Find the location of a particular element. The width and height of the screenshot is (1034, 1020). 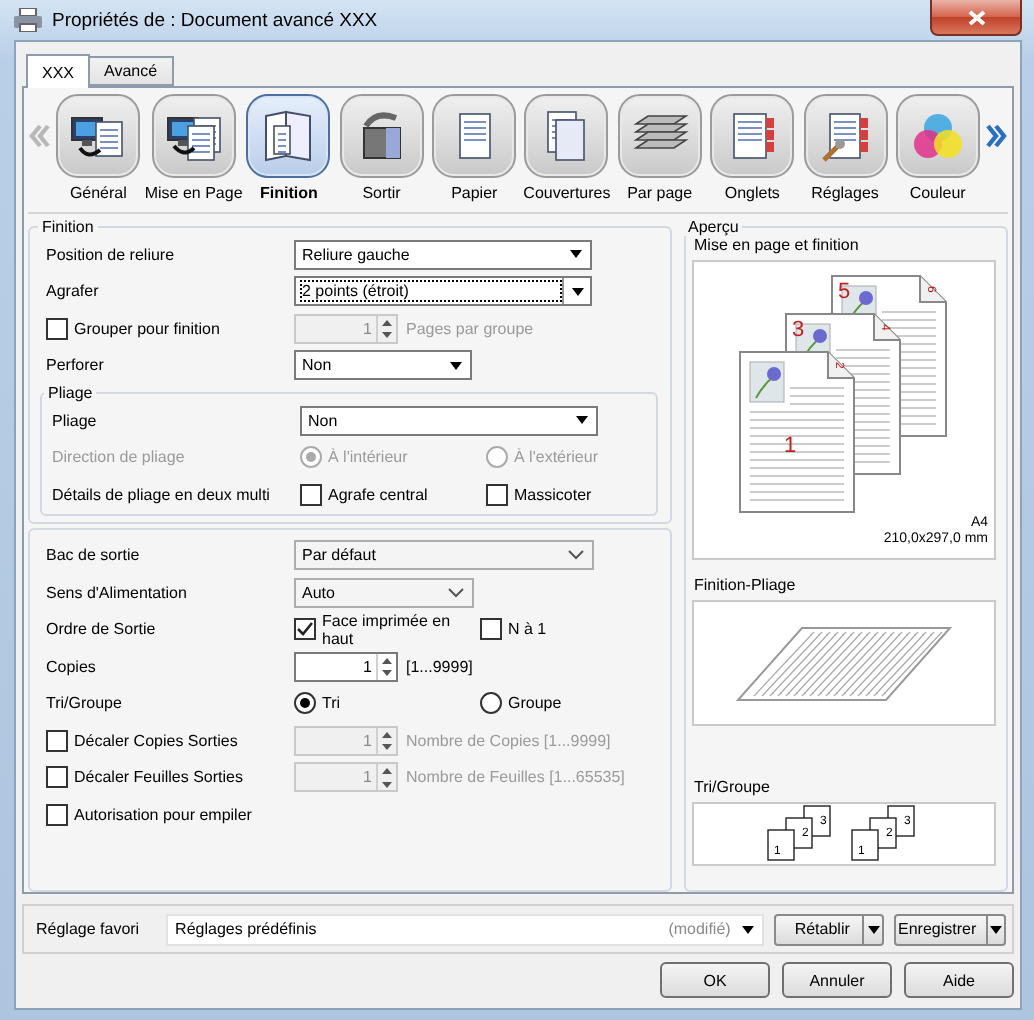

radio-label: À l'intérieur is located at coordinates (368, 457).